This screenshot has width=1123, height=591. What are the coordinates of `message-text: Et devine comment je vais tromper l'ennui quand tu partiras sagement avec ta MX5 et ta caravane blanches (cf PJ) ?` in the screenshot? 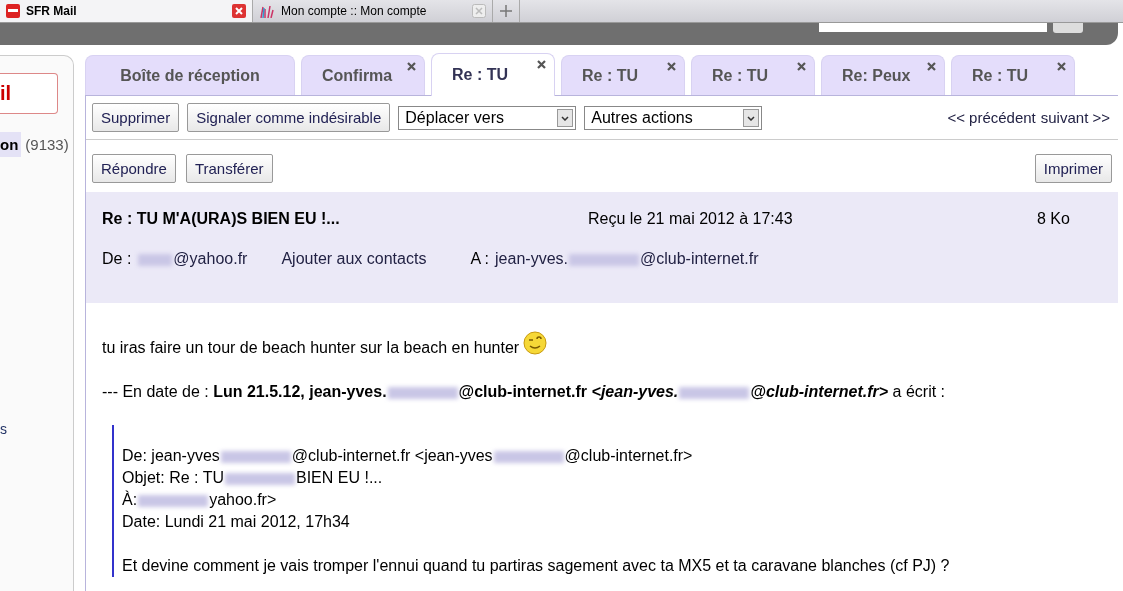 It's located at (536, 565).